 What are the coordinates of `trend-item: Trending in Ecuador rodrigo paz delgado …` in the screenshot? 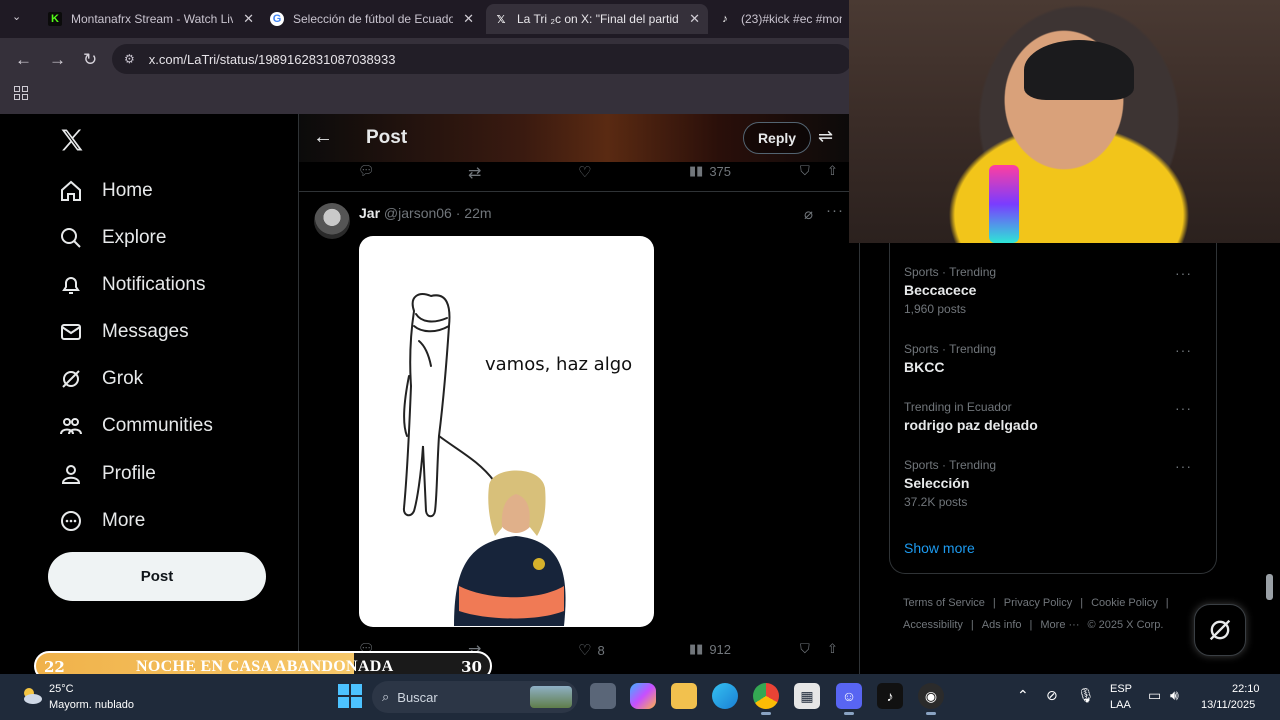 It's located at (1054, 416).